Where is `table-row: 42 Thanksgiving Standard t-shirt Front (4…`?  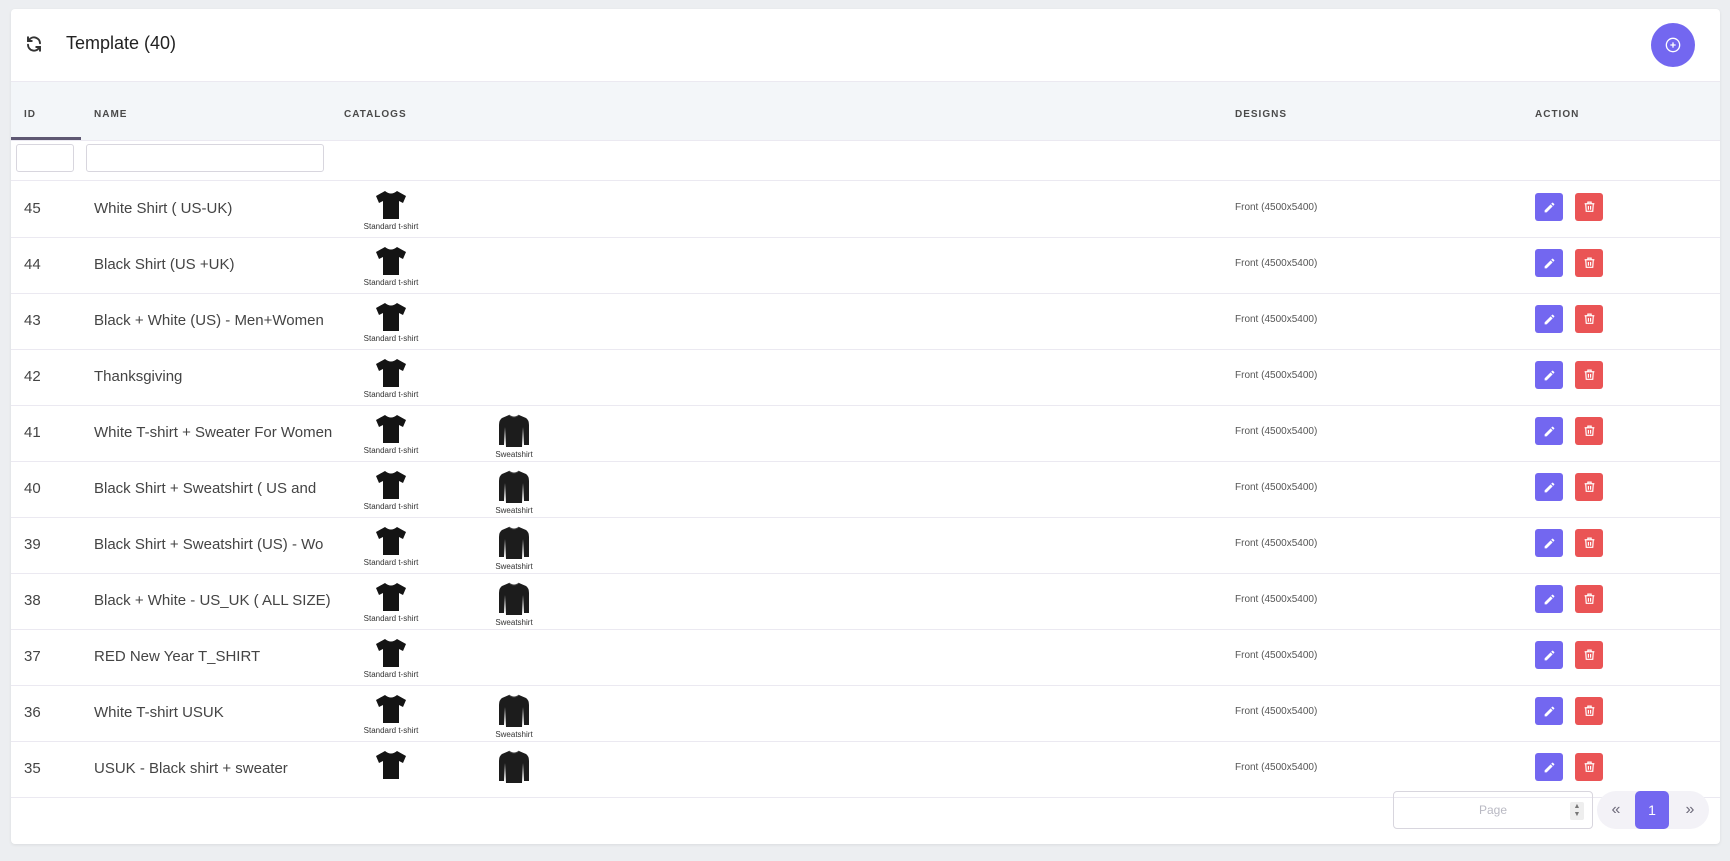
table-row: 42 Thanksgiving Standard t-shirt Front (4… is located at coordinates (865, 377).